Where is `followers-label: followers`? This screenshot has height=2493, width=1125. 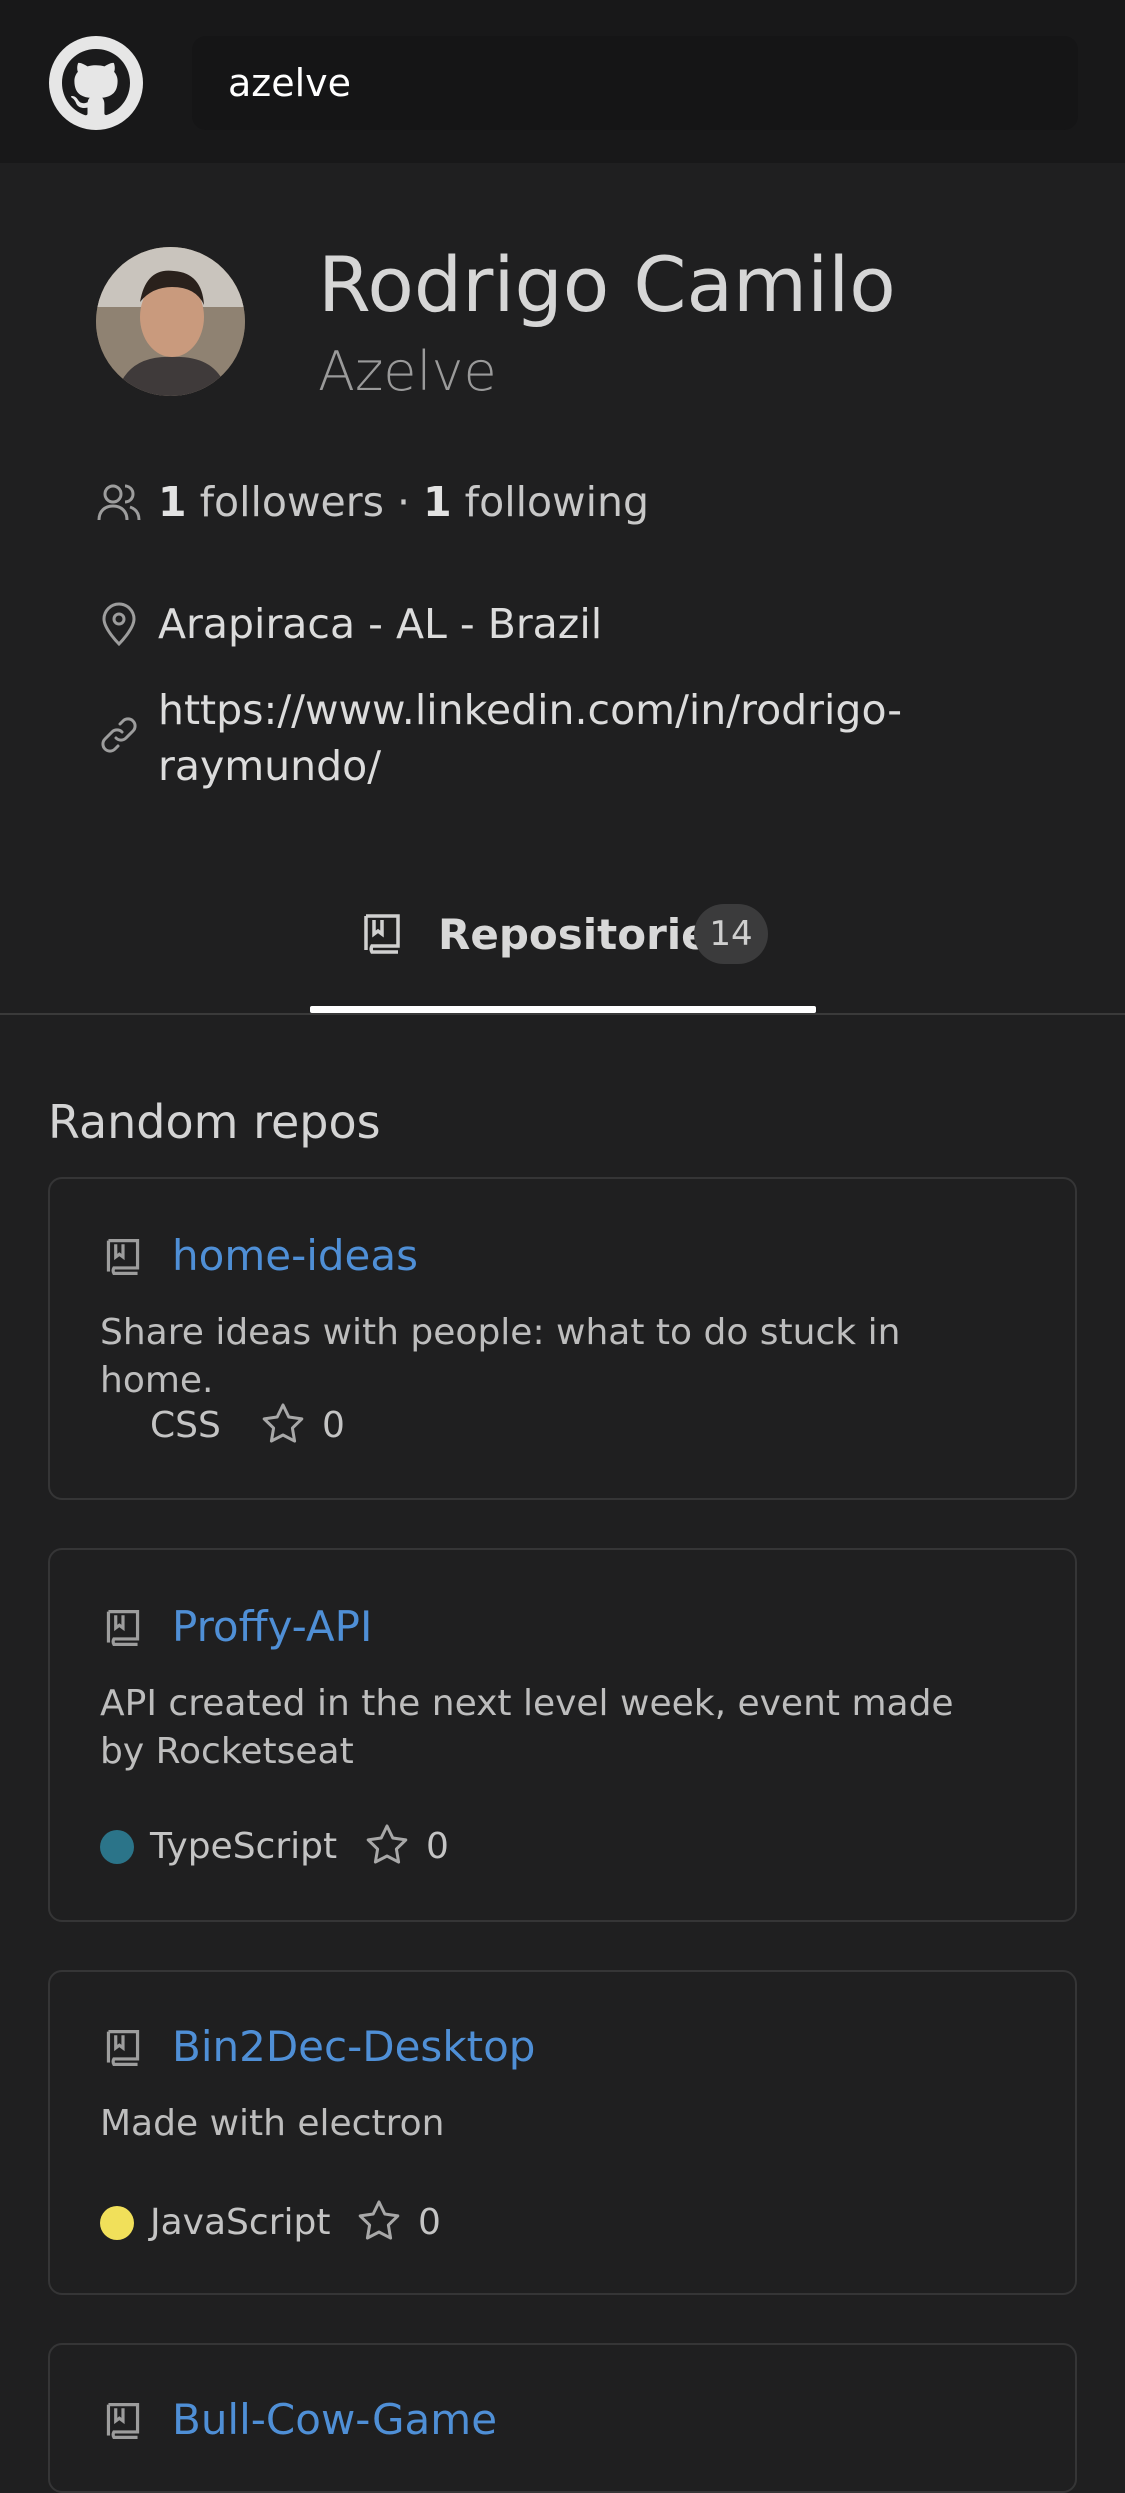 followers-label: followers is located at coordinates (292, 502).